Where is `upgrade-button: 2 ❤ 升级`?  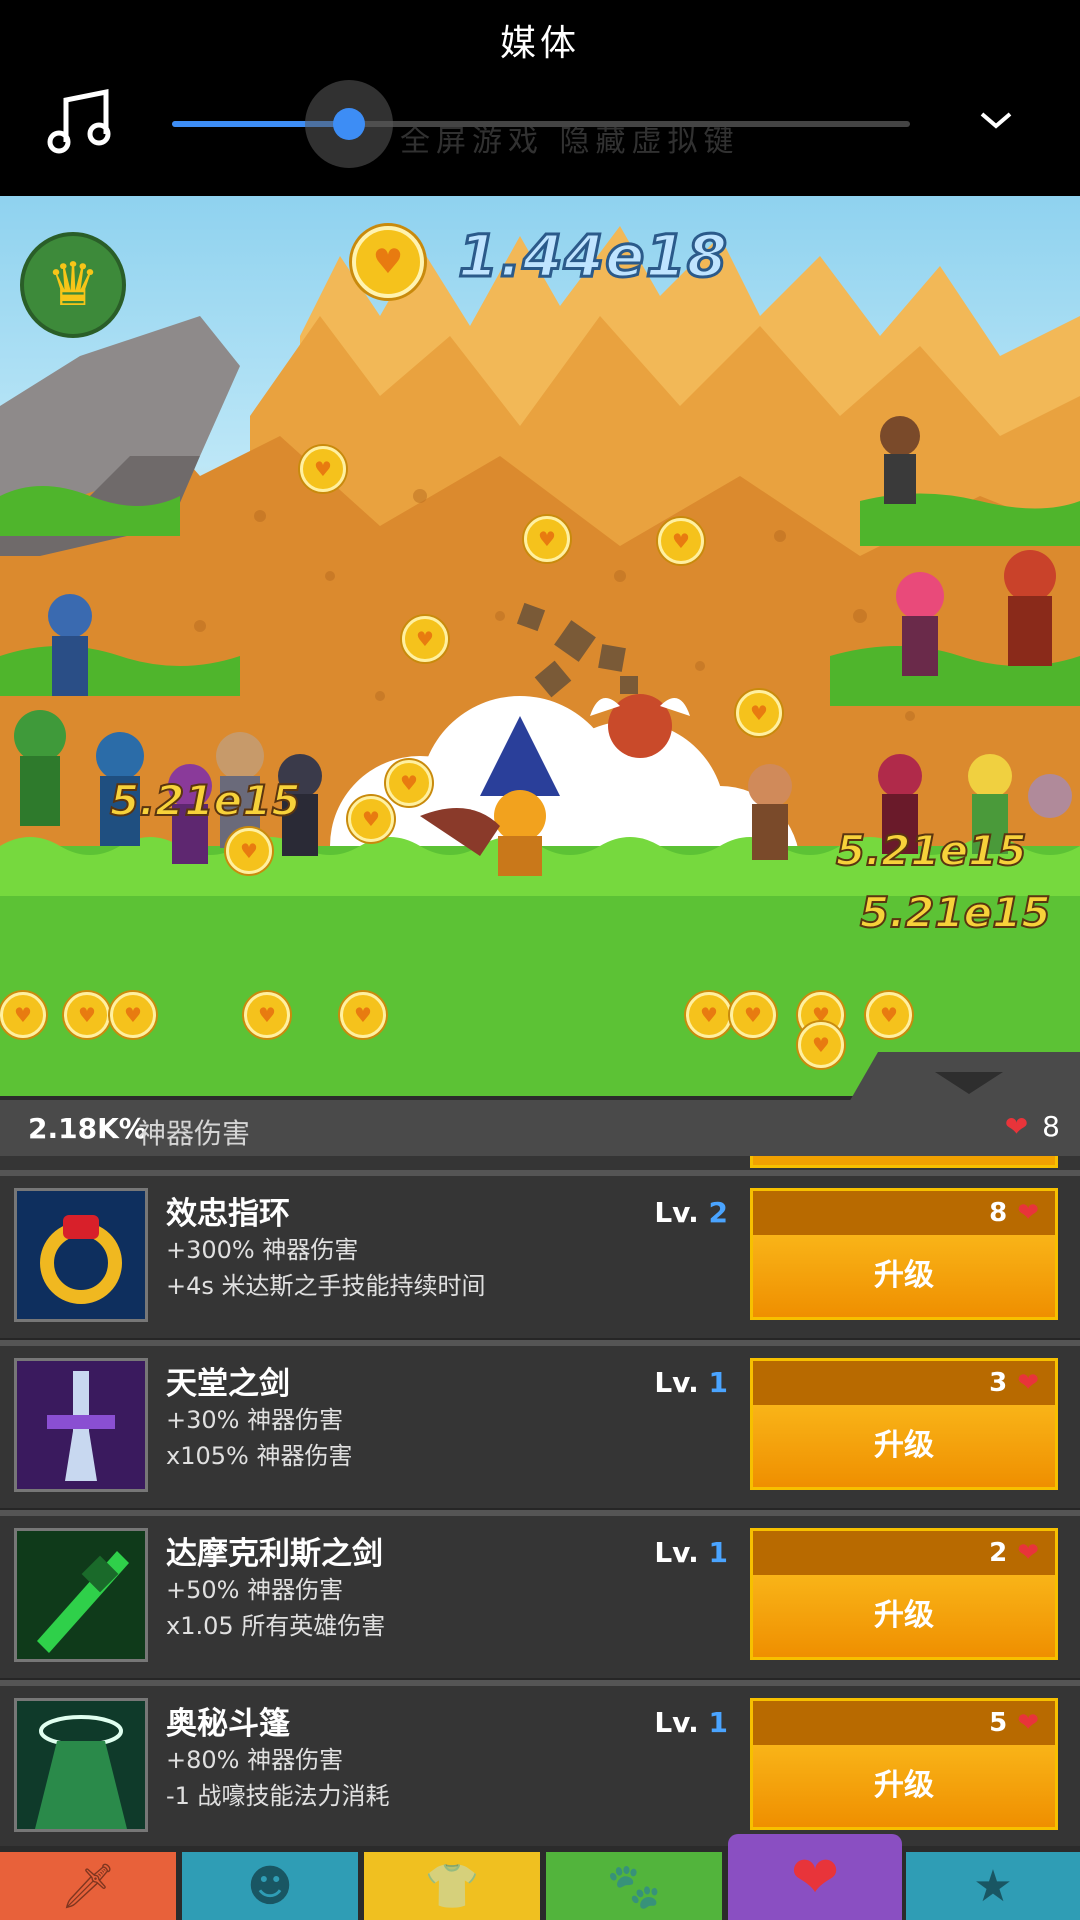 upgrade-button: 2 ❤ 升级 is located at coordinates (904, 1594).